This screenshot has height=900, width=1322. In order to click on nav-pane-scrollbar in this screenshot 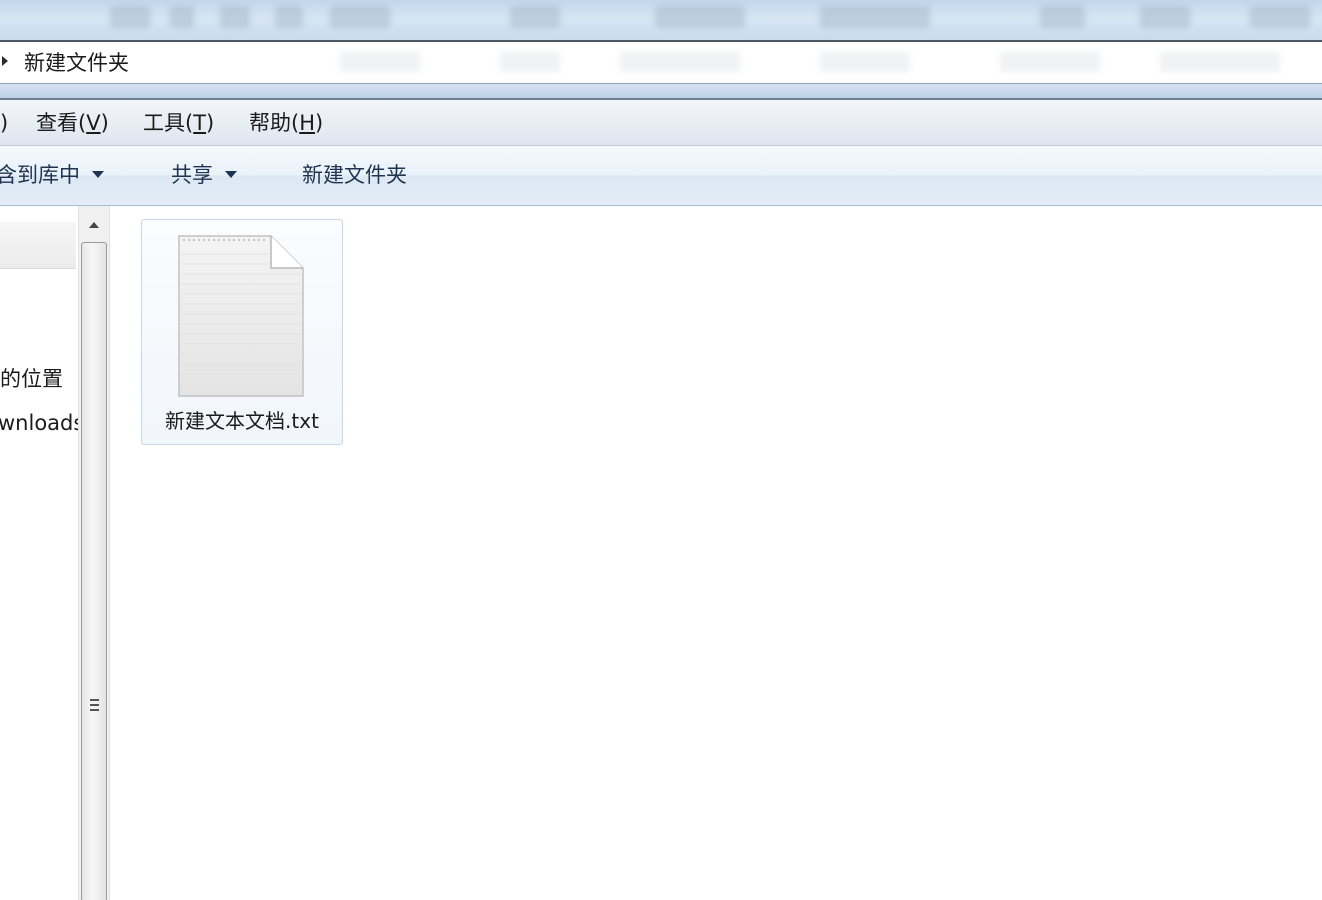, I will do `click(94, 553)`.